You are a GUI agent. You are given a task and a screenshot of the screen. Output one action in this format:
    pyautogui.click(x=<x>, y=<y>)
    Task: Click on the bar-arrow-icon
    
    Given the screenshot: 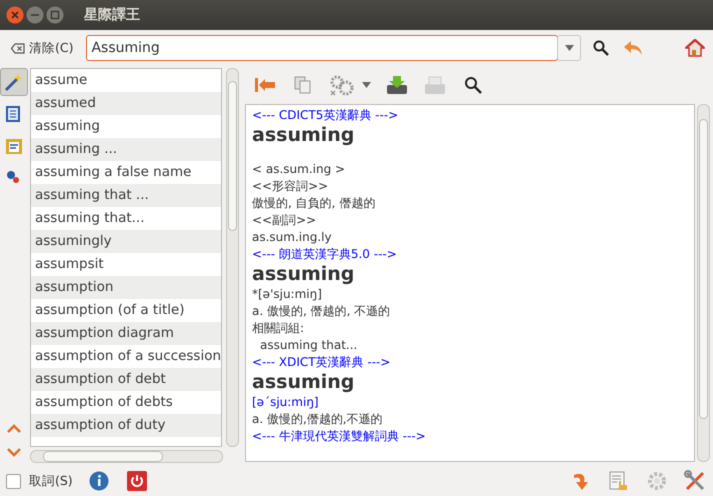 What is the action you would take?
    pyautogui.click(x=265, y=85)
    